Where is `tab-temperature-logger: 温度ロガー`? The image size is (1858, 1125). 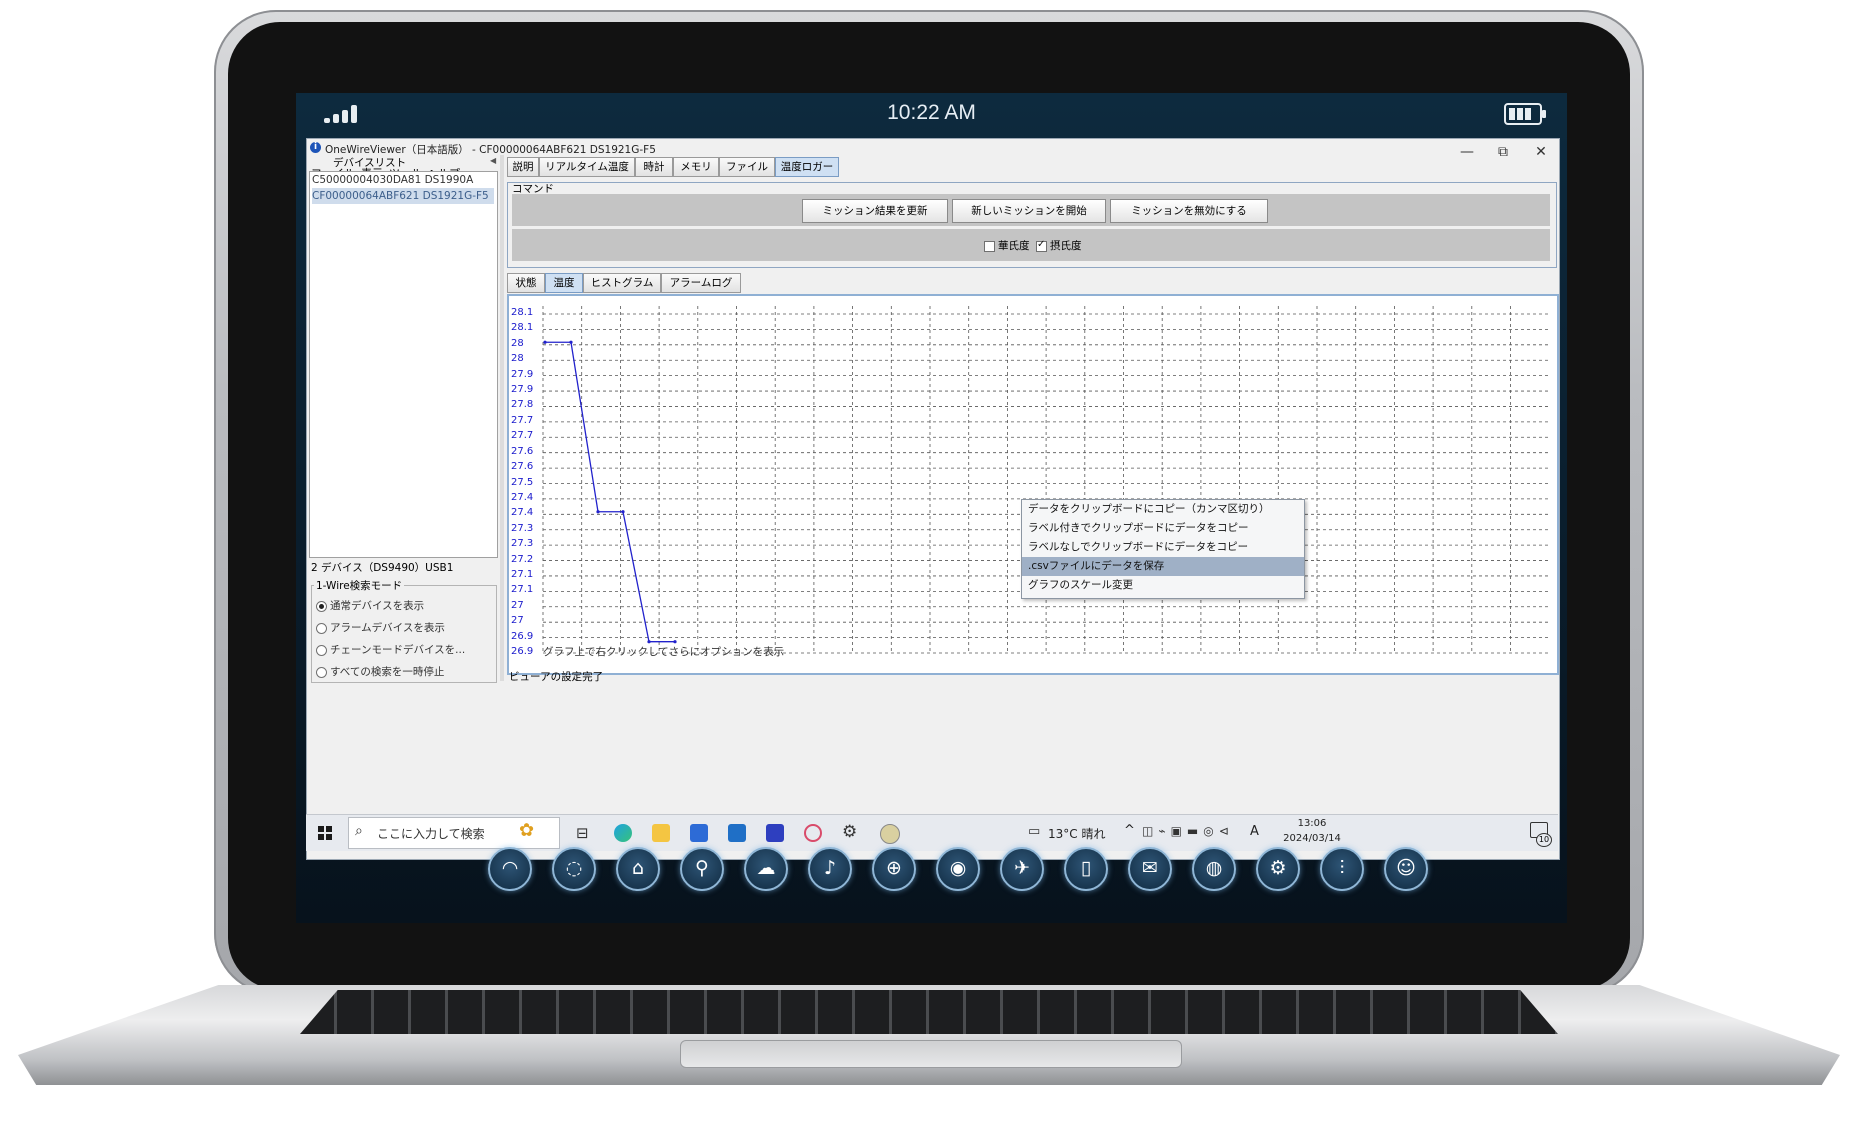 tab-temperature-logger: 温度ロガー is located at coordinates (807, 167).